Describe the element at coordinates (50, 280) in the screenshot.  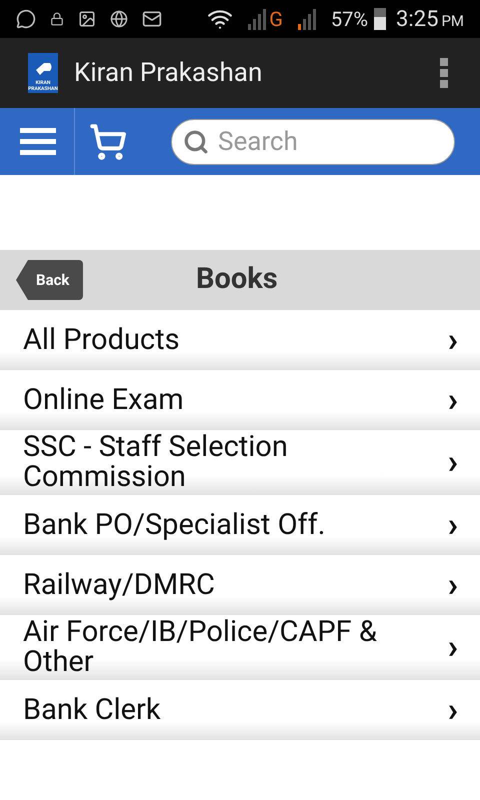
I see `back-button: Back` at that location.